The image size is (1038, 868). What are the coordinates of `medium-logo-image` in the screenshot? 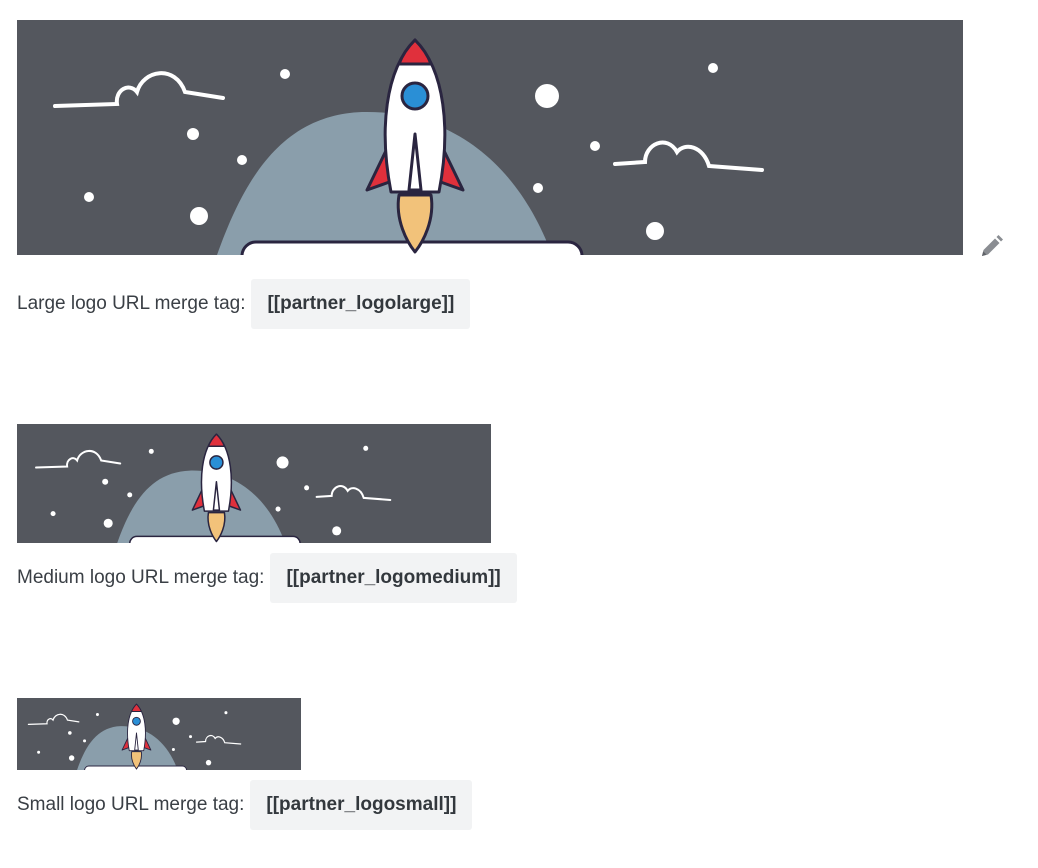 It's located at (254, 483).